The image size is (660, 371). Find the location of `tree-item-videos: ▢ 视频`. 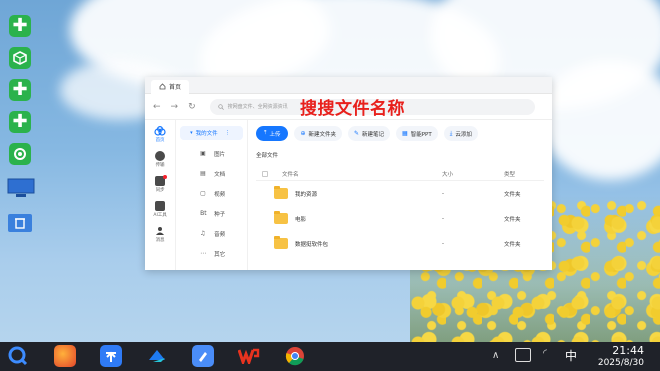

tree-item-videos: ▢ 视频 is located at coordinates (211, 194).